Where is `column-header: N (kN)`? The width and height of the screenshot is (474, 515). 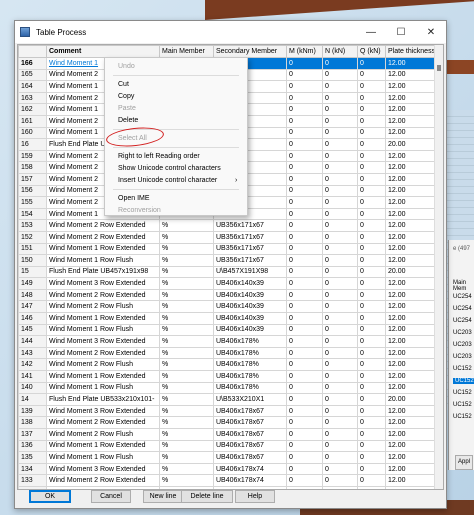 column-header: N (kN) is located at coordinates (340, 51).